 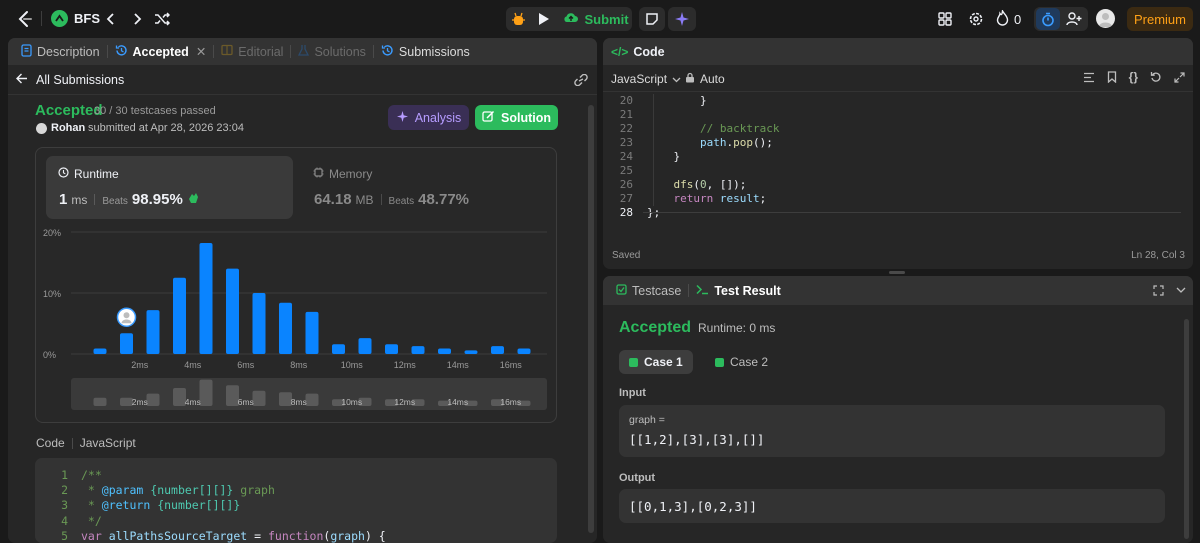 What do you see at coordinates (193, 365) in the screenshot?
I see `x-tick-label: 4ms` at bounding box center [193, 365].